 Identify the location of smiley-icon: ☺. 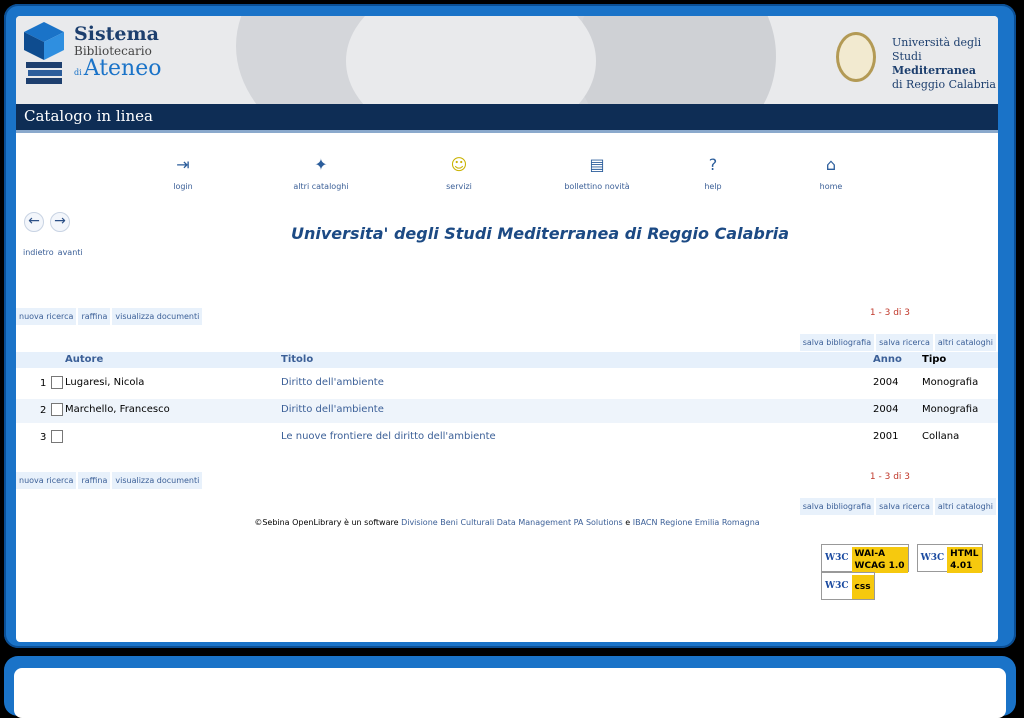
(459, 164).